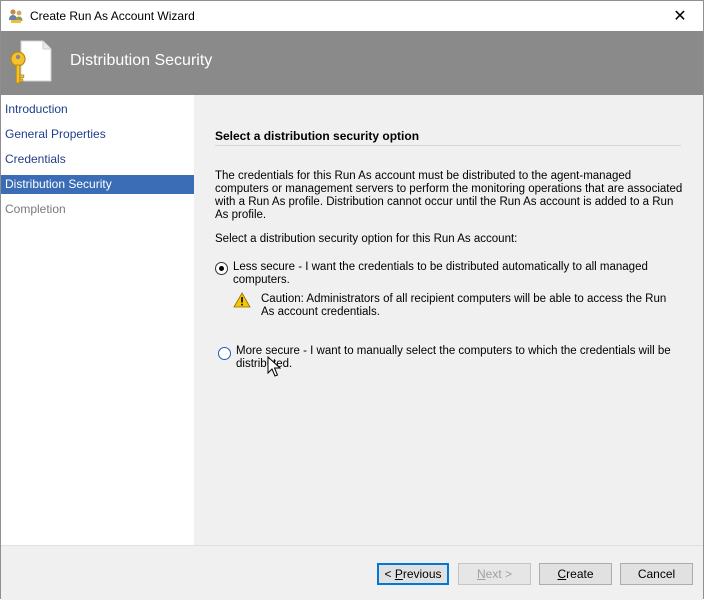  What do you see at coordinates (389, 574) in the screenshot?
I see `previous-prefix: <` at bounding box center [389, 574].